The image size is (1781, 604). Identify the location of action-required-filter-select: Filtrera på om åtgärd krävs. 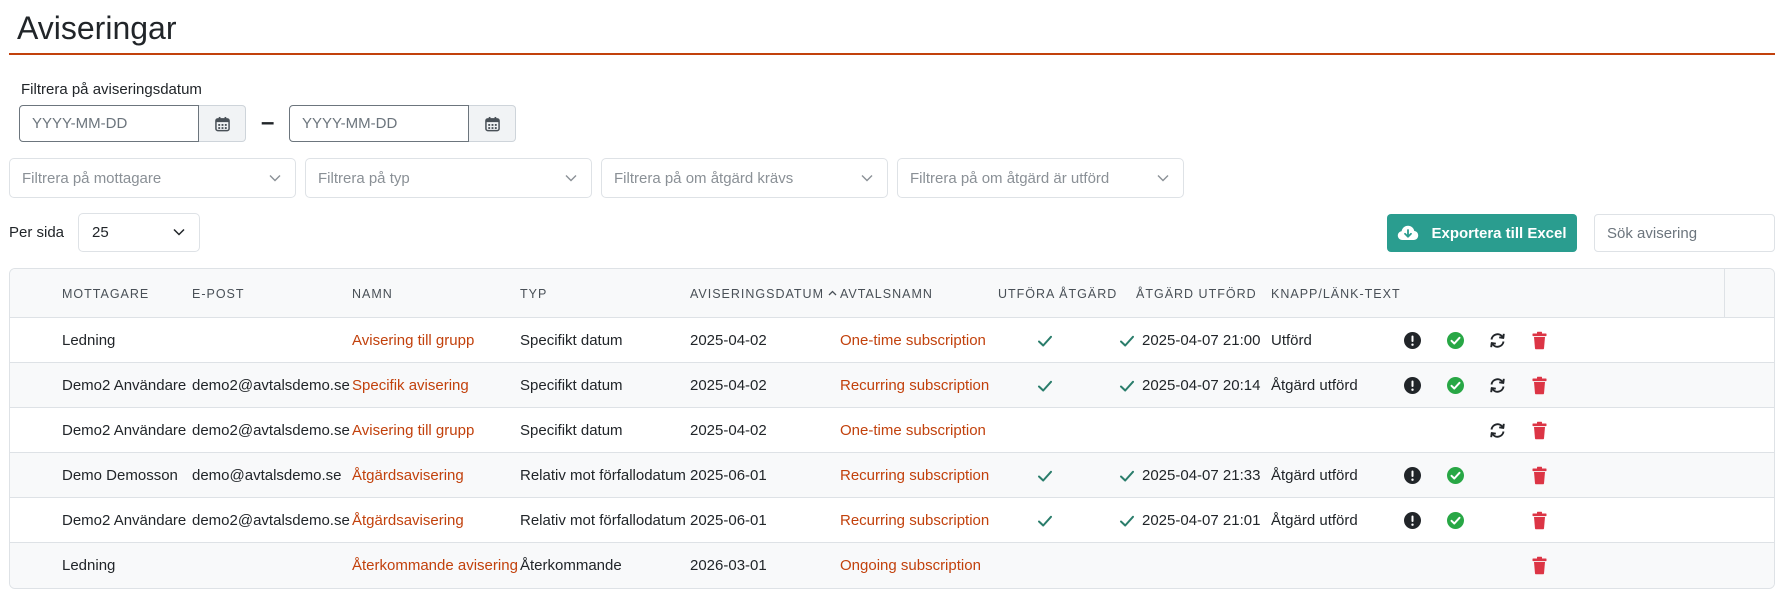
(744, 178).